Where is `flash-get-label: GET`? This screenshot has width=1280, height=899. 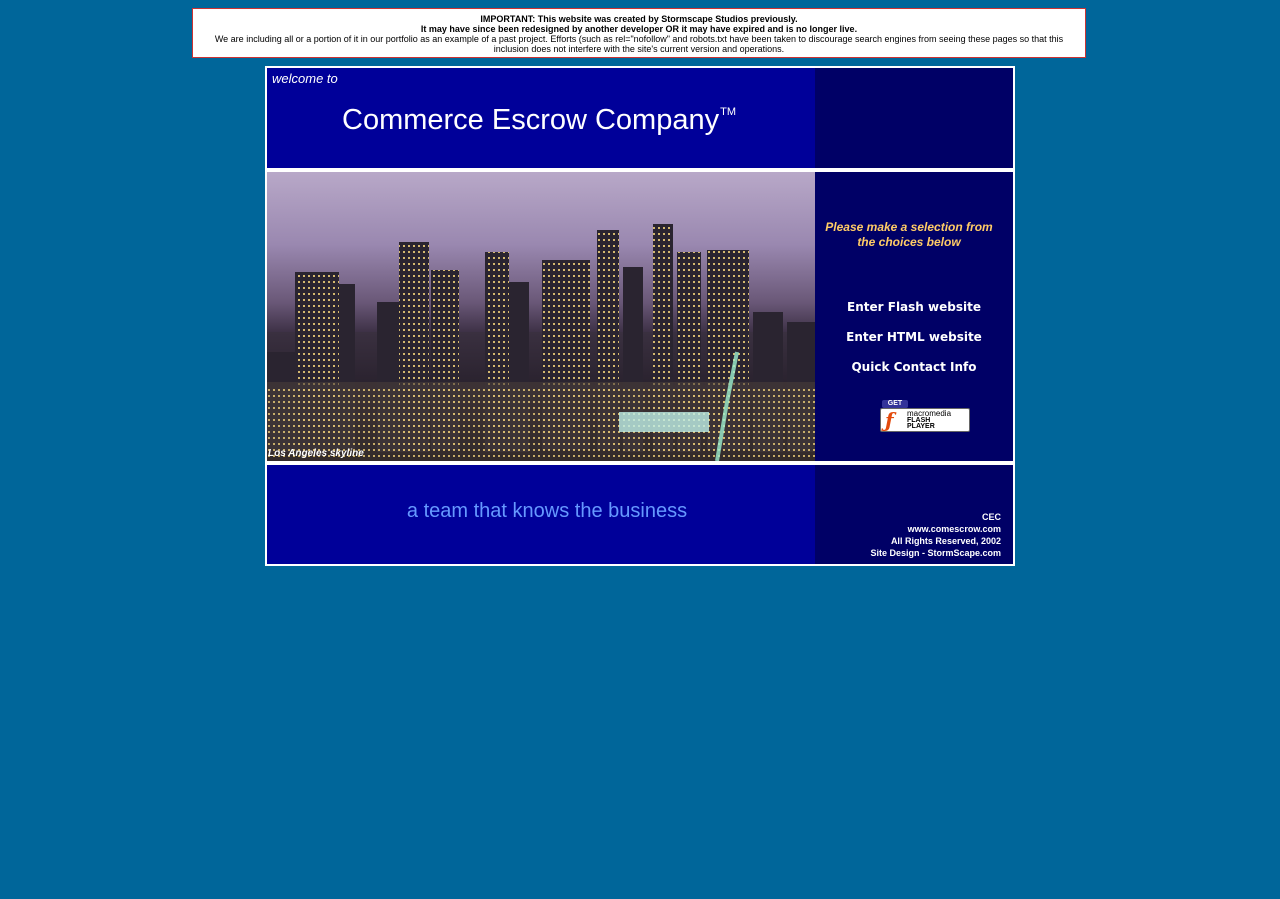 flash-get-label: GET is located at coordinates (895, 404).